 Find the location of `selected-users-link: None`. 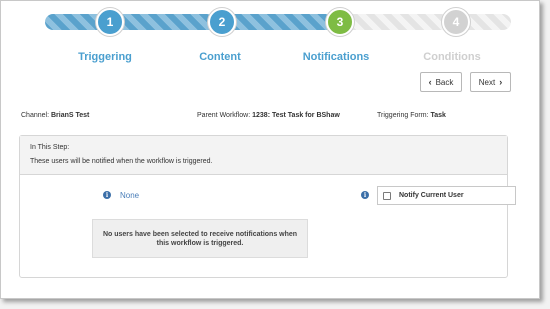

selected-users-link: None is located at coordinates (129, 195).